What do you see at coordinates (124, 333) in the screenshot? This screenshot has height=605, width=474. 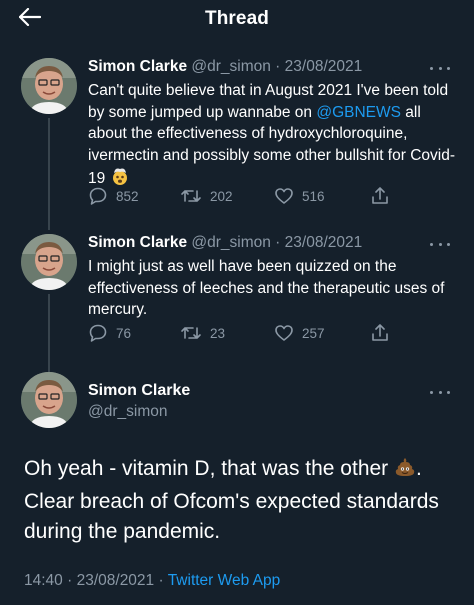 I see `reply-count: 76` at bounding box center [124, 333].